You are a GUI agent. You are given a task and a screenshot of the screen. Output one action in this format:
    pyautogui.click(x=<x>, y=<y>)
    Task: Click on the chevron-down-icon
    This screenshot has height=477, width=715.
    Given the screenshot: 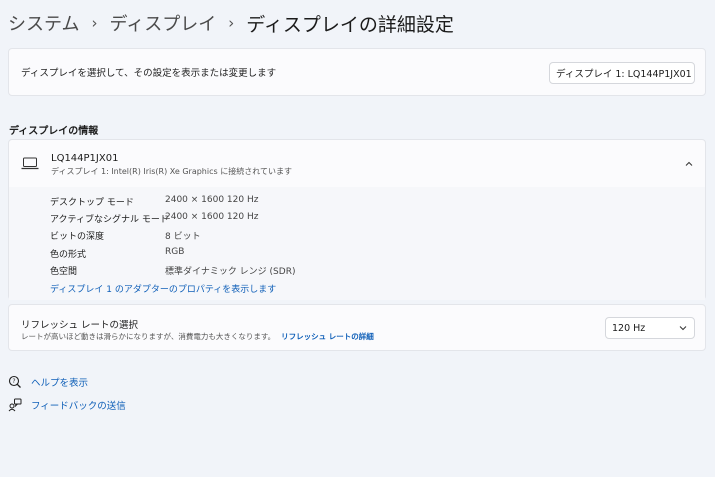 What is the action you would take?
    pyautogui.click(x=683, y=328)
    